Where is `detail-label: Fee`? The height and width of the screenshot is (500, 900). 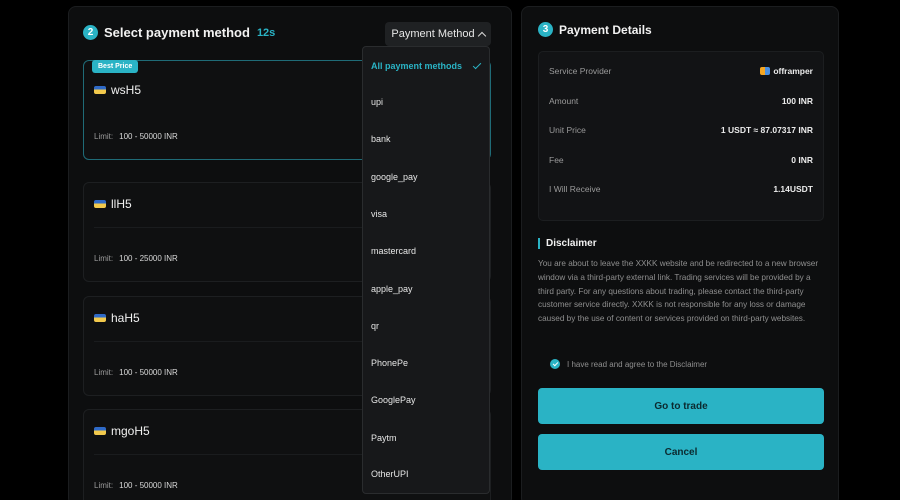
detail-label: Fee is located at coordinates (556, 160).